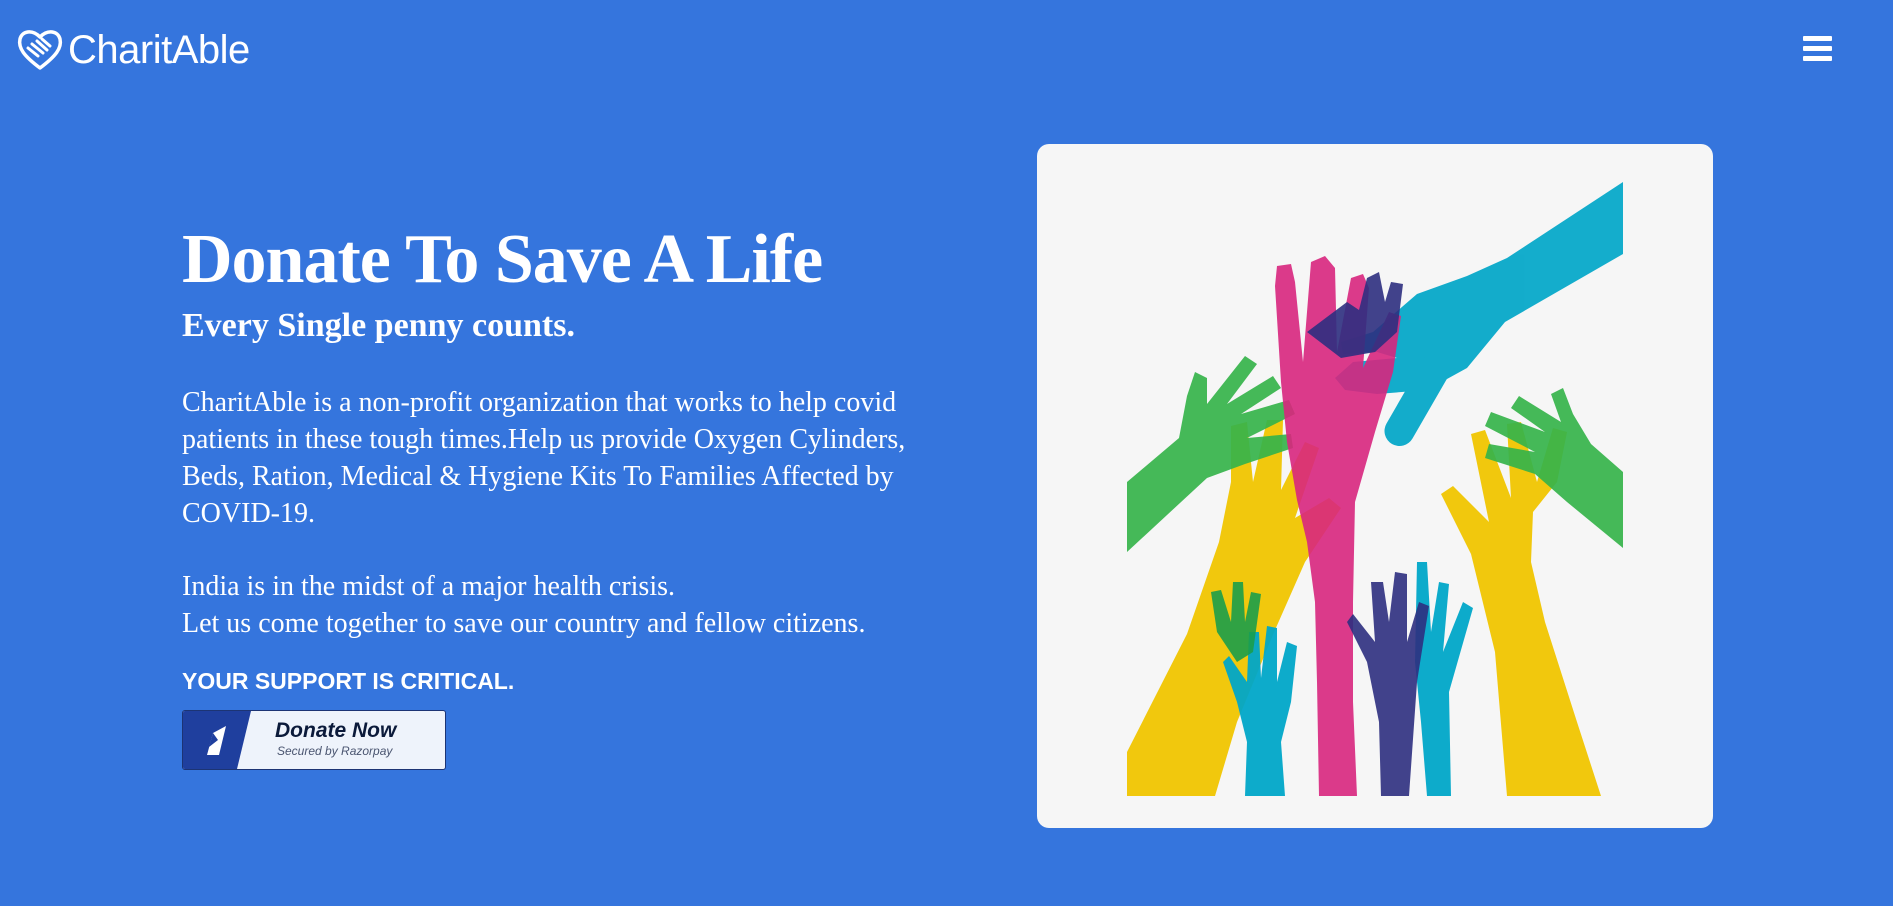 This screenshot has height=906, width=1893. What do you see at coordinates (217, 740) in the screenshot?
I see `razorpay-logo-icon` at bounding box center [217, 740].